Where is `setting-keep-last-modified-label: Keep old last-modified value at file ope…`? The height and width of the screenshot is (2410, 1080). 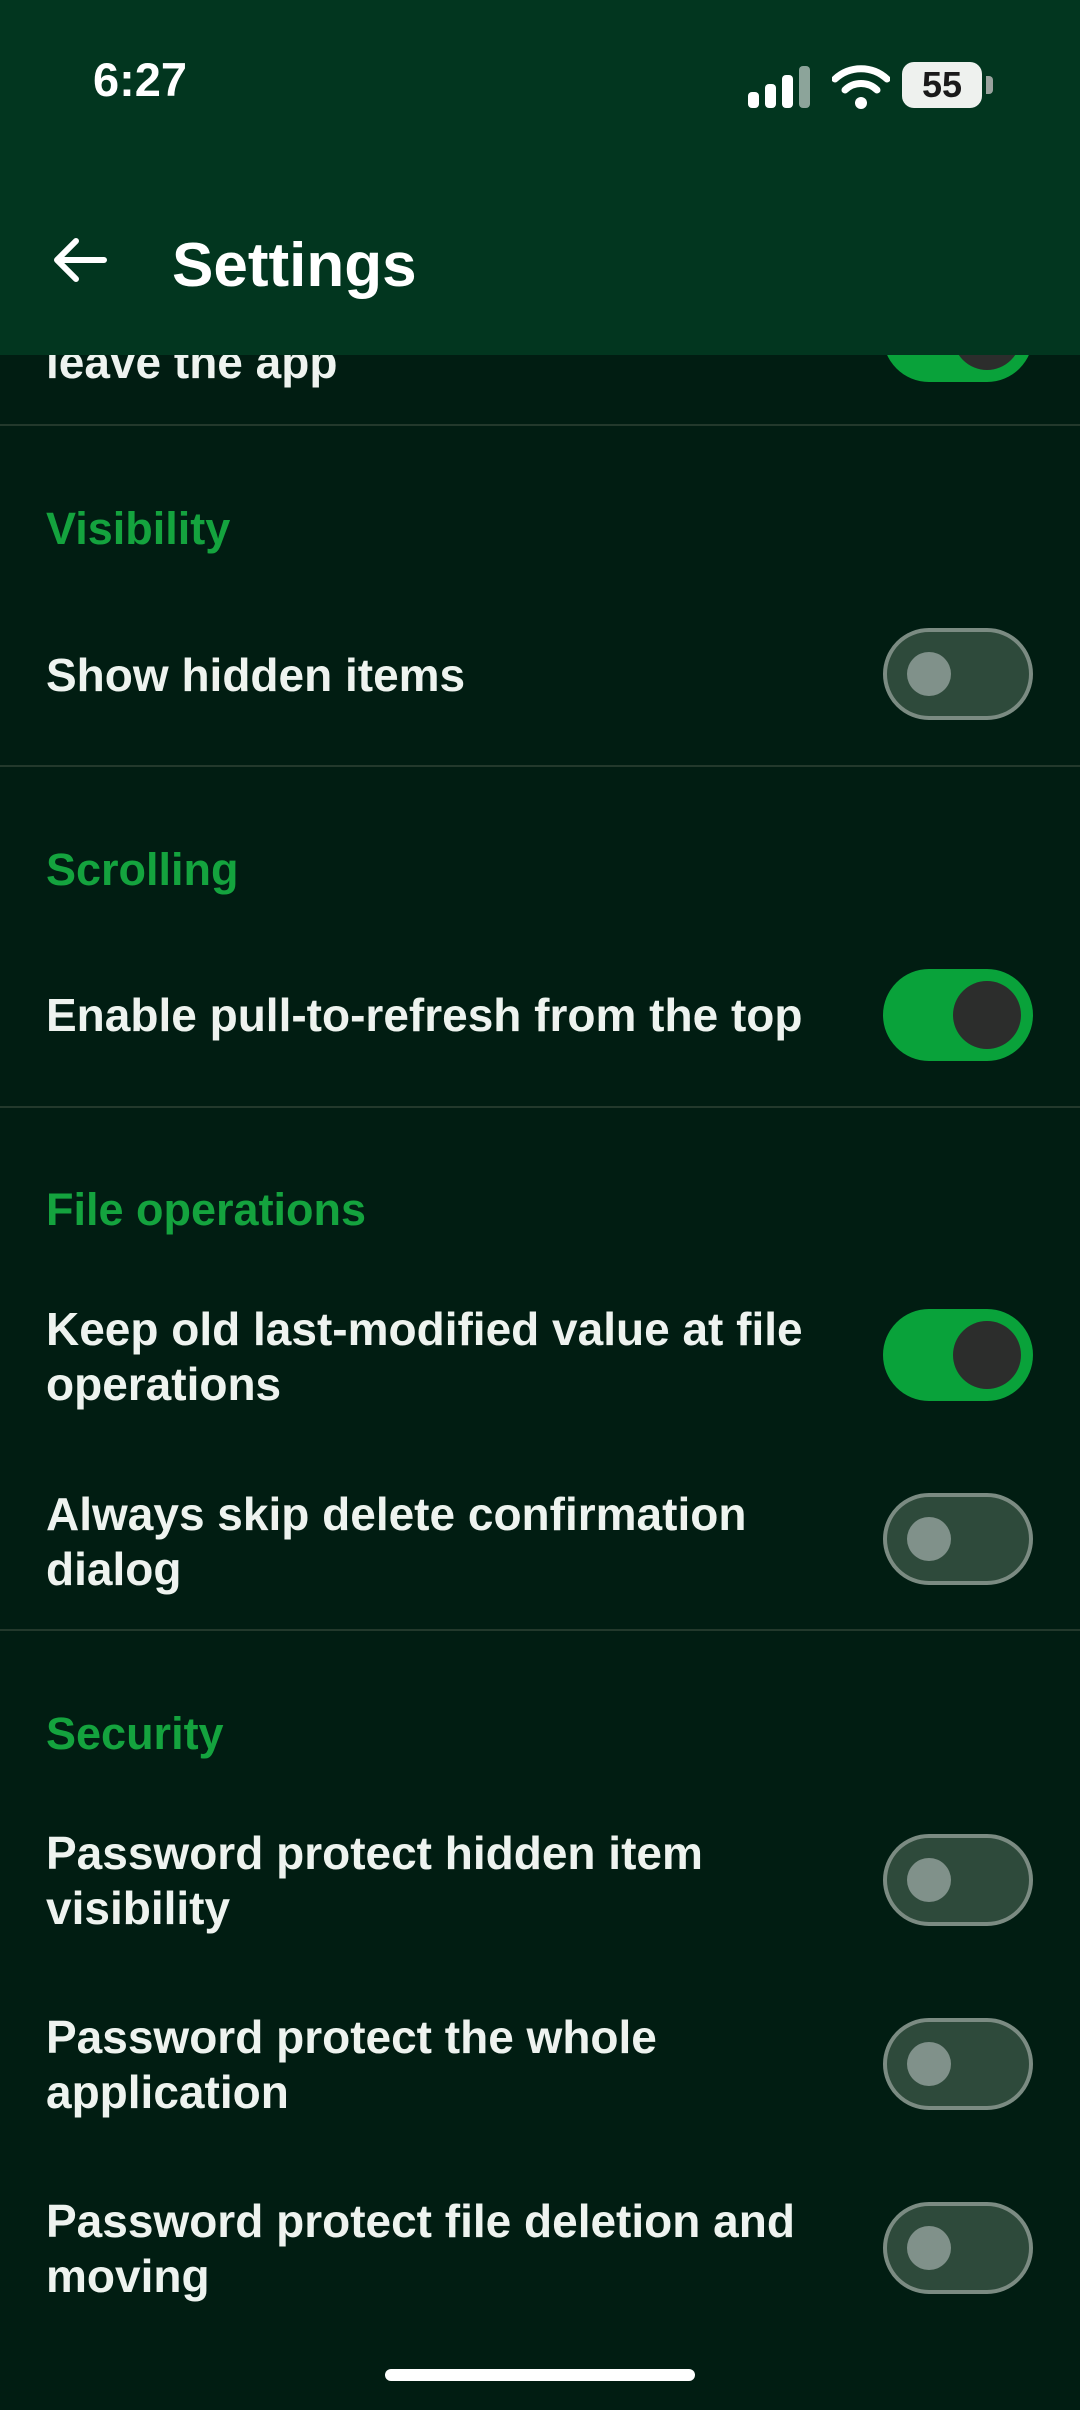
setting-keep-last-modified-label: Keep old last-modified value at file ope… is located at coordinates (424, 1357).